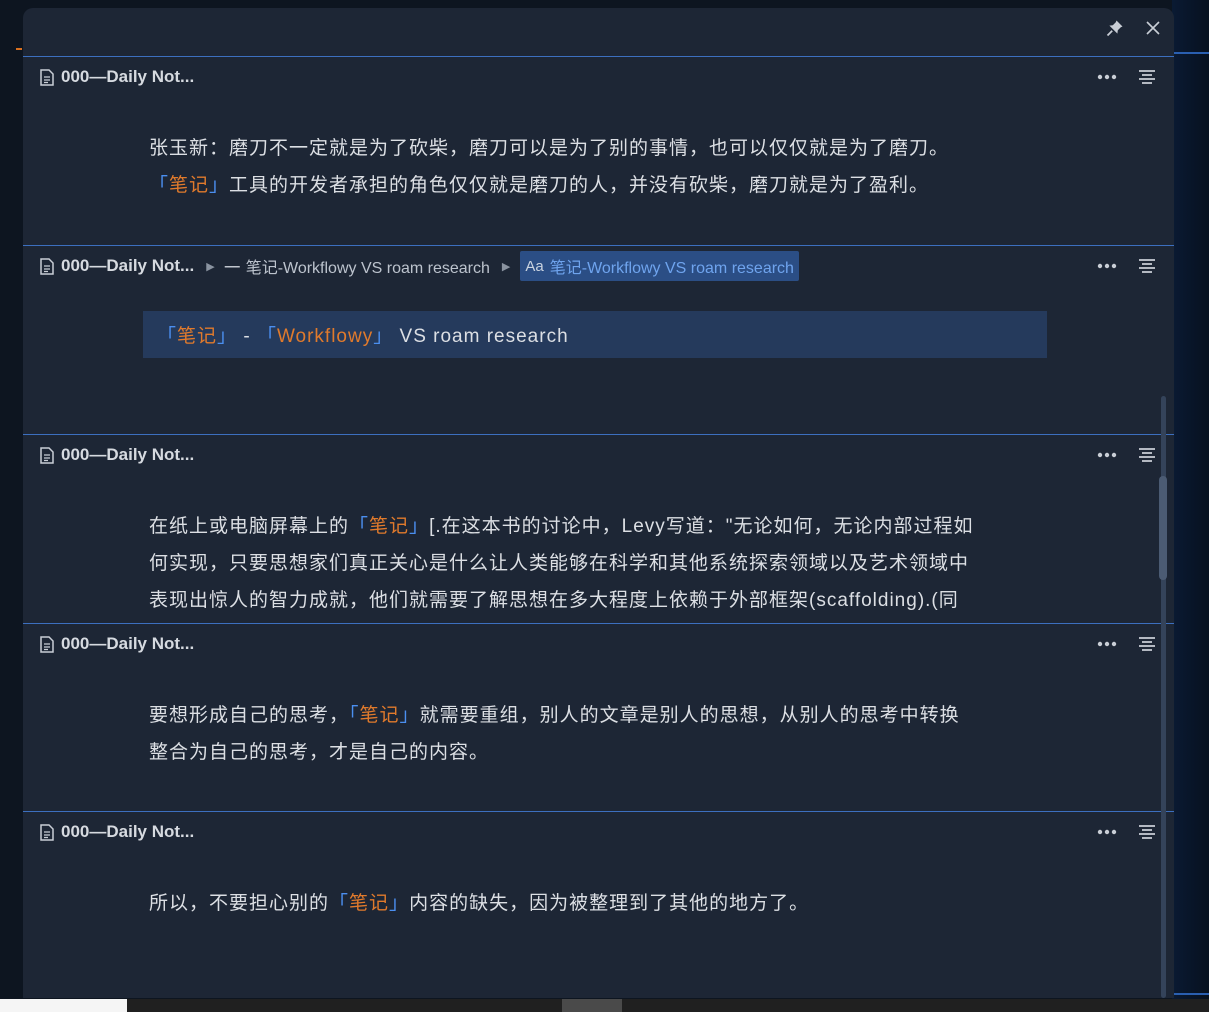 This screenshot has height=1012, width=1209. What do you see at coordinates (247, 336) in the screenshot?
I see `text-segment: -` at bounding box center [247, 336].